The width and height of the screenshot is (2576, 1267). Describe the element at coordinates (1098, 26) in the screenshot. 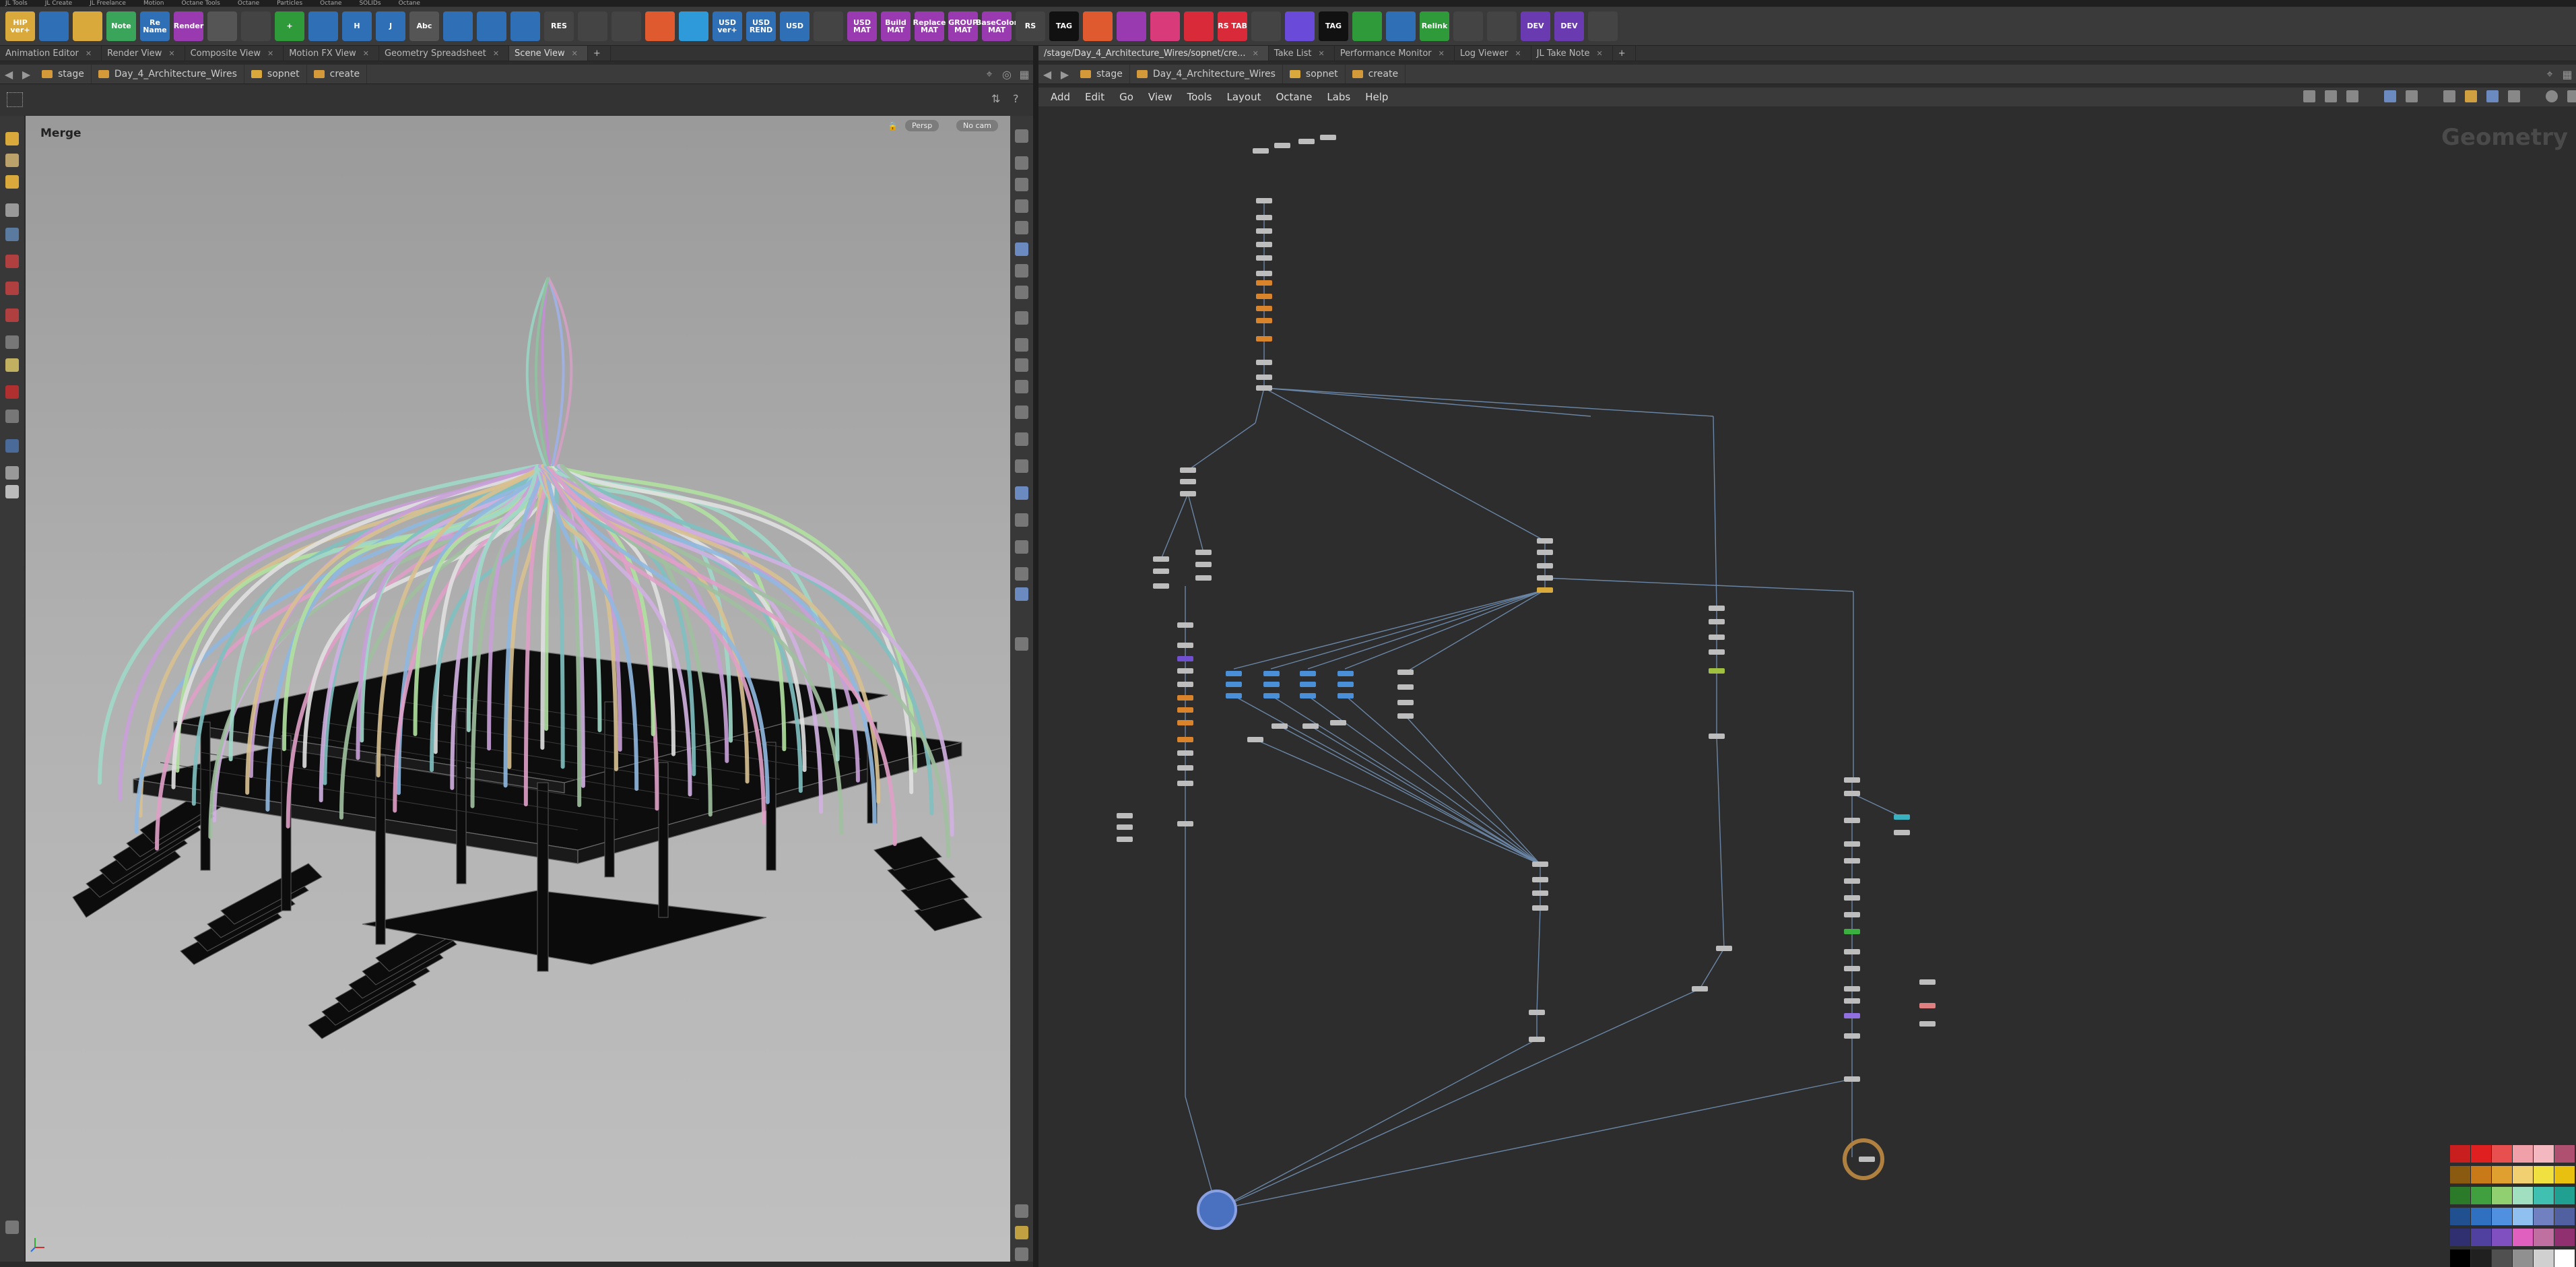

I see `octane-c-tool` at that location.